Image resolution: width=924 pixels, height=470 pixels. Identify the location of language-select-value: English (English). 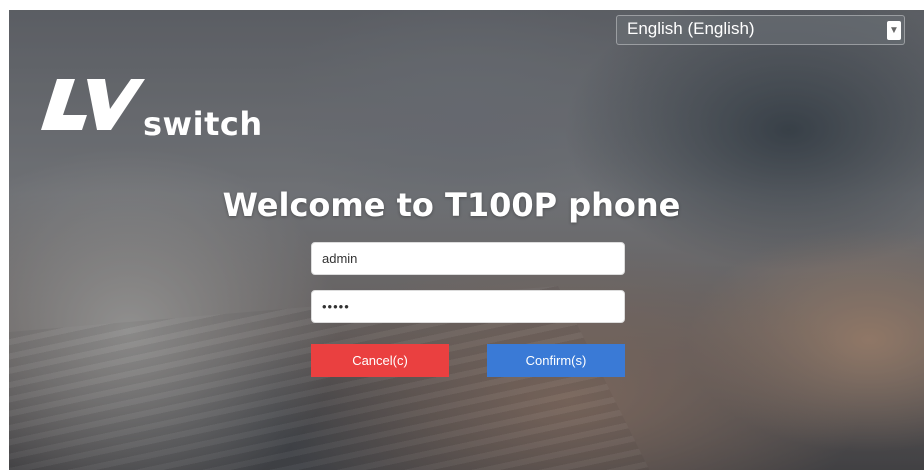
(691, 28).